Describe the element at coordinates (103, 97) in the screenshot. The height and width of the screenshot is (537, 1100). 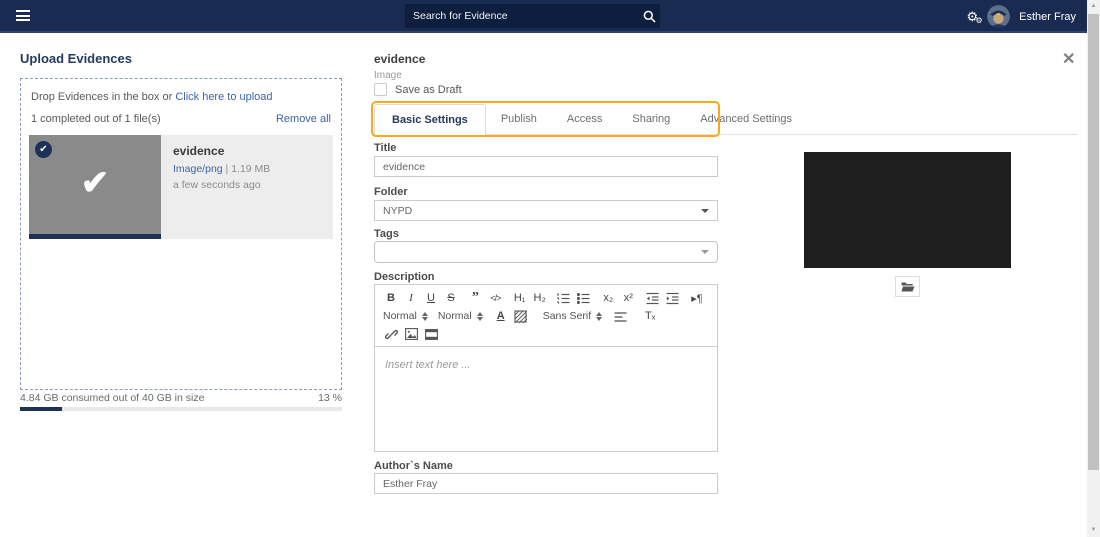
I see `dropzone-text: Drop Evidences in the box or` at that location.